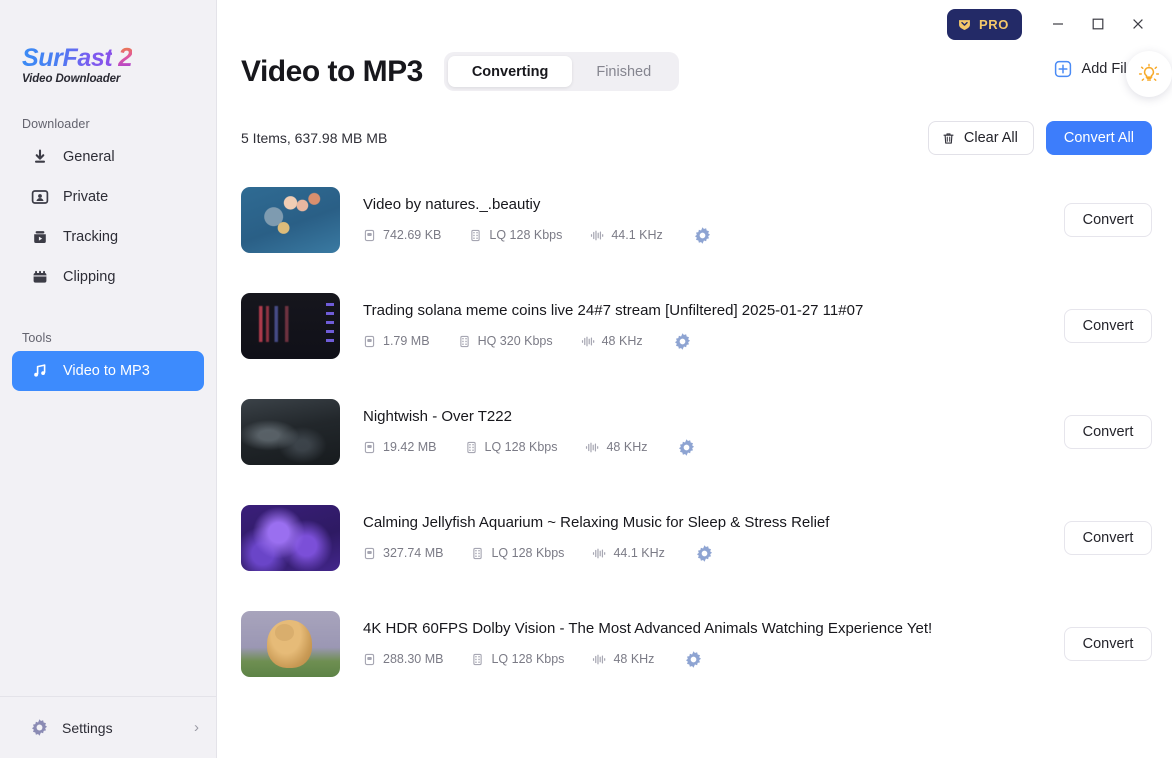  I want to click on file-size-value: 19.42 MB, so click(410, 447).